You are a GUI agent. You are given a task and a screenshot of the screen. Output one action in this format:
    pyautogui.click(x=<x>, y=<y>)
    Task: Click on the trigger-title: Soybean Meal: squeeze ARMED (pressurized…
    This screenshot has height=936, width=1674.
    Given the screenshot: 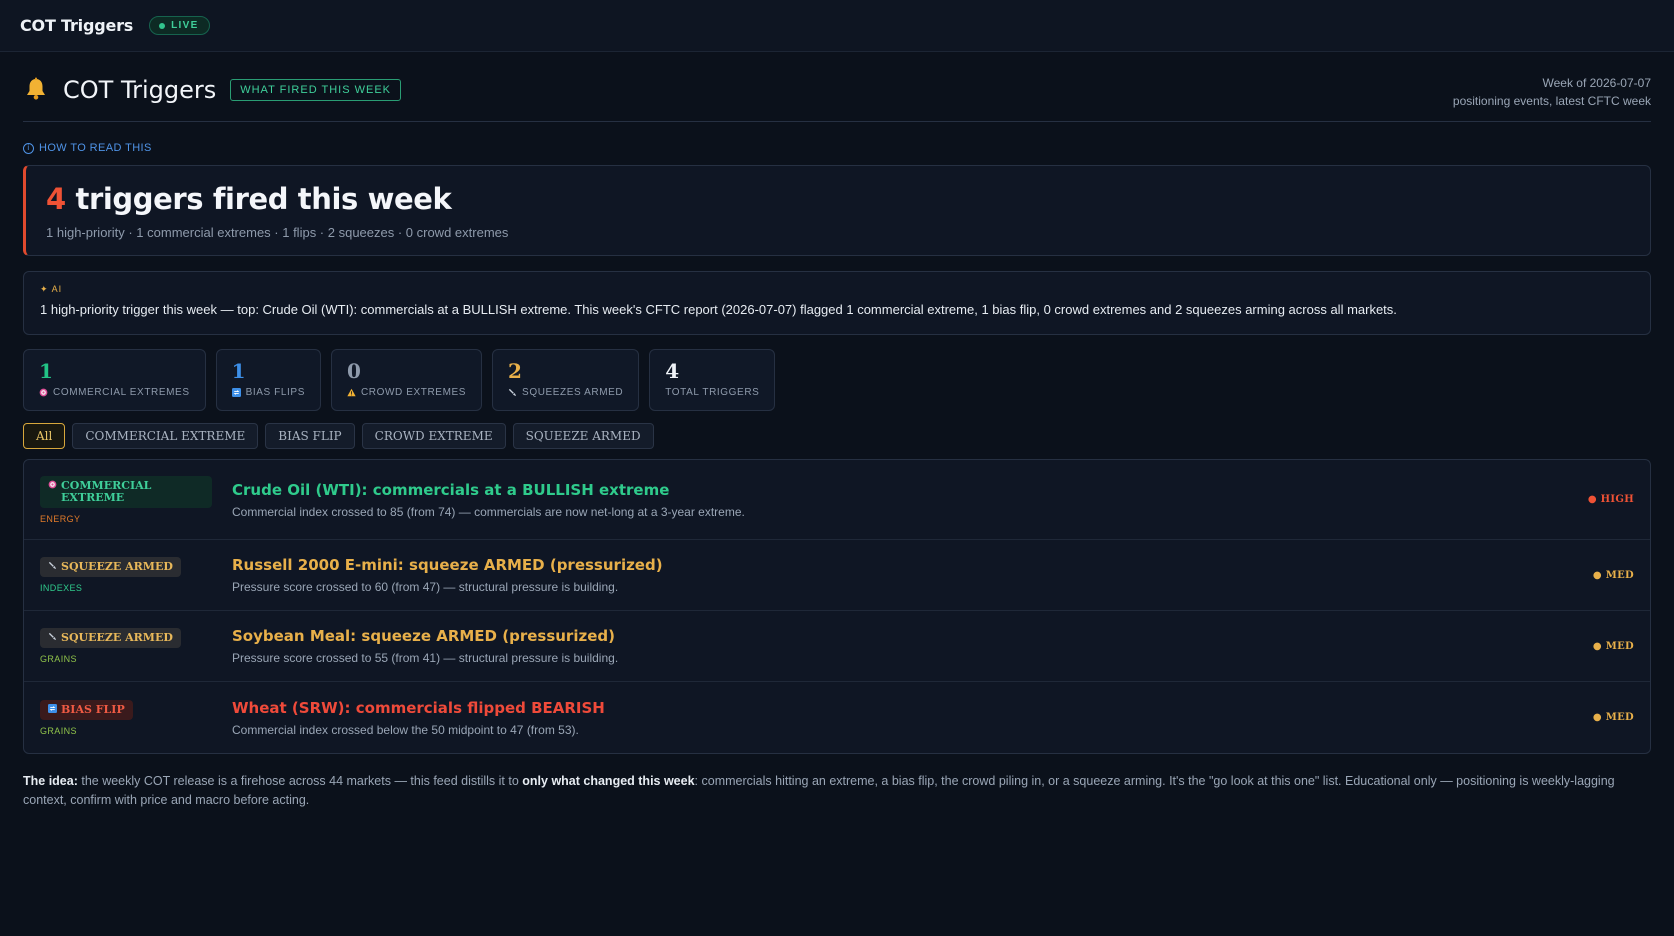 What is the action you would take?
    pyautogui.click(x=912, y=636)
    